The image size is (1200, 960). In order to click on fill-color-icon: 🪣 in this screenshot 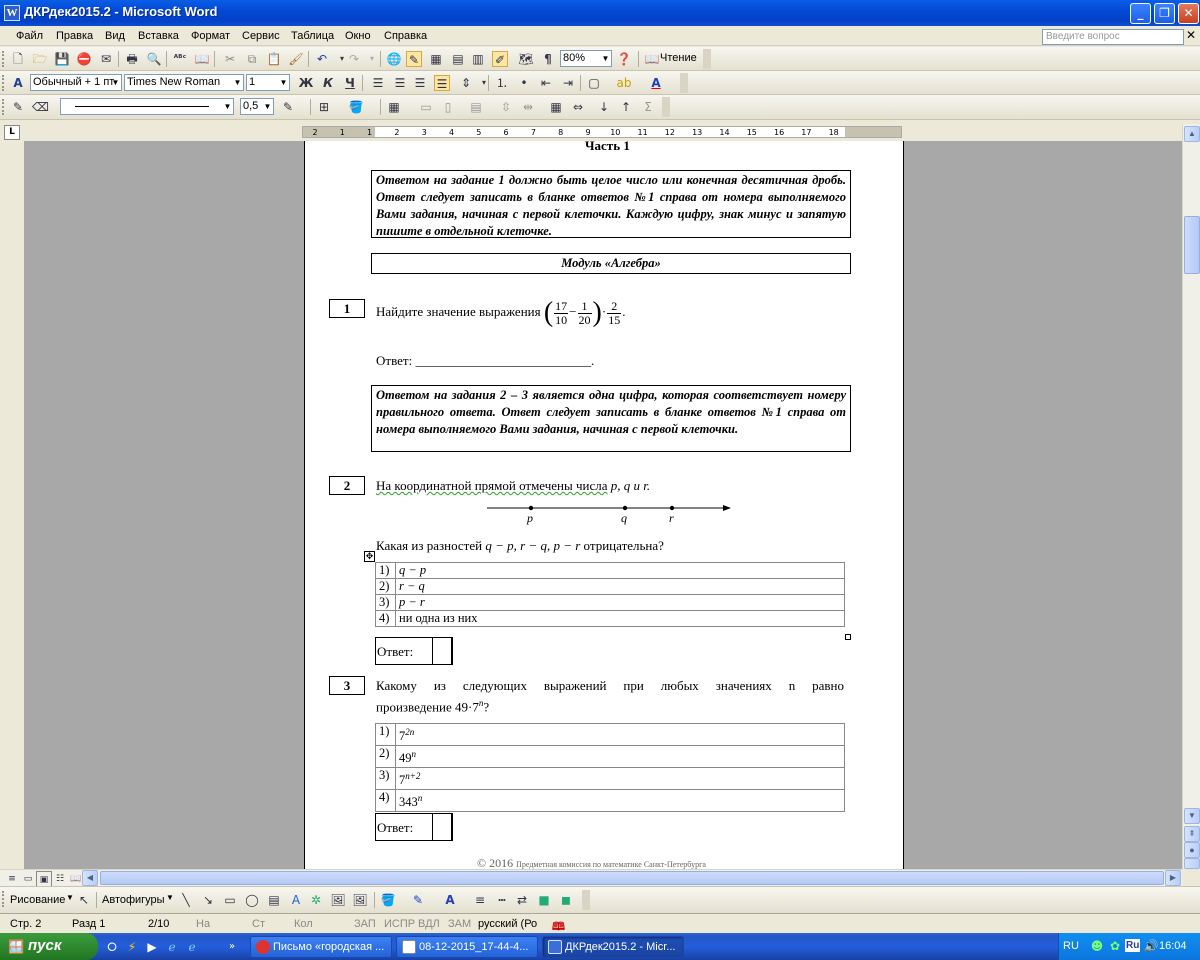, I will do `click(388, 900)`.